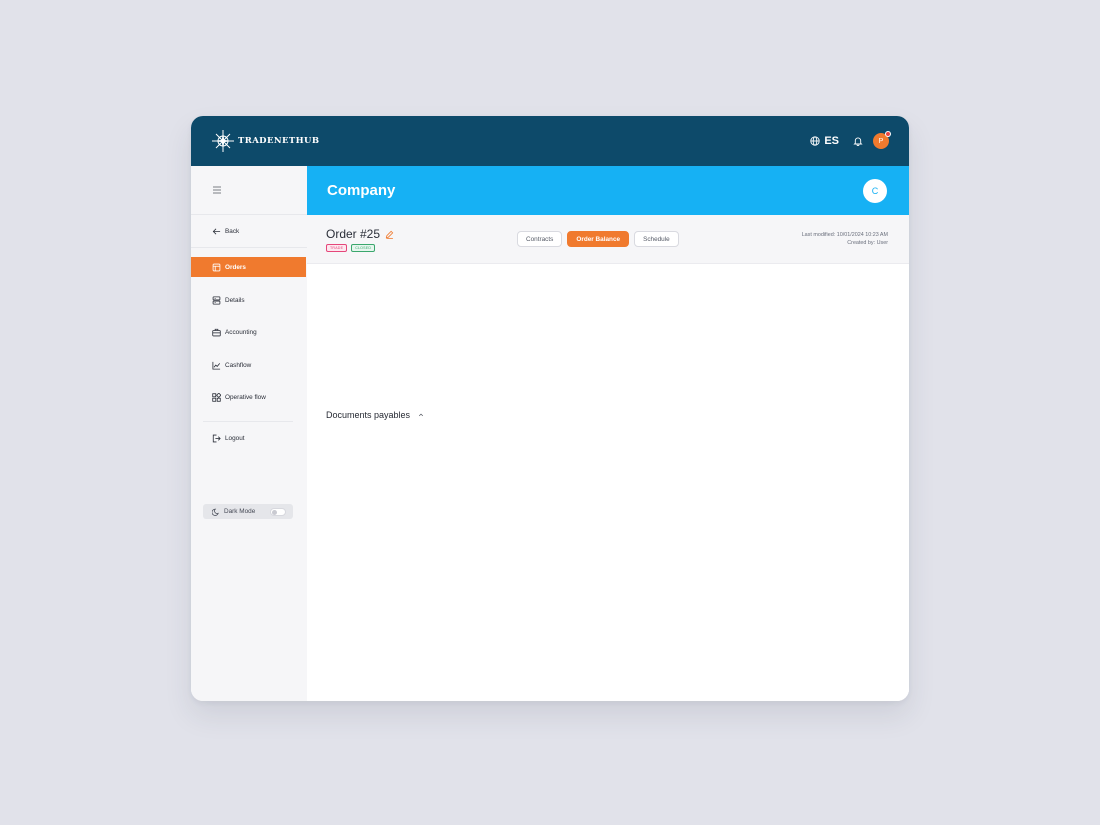  What do you see at coordinates (235, 267) in the screenshot?
I see `sidebar-item-label: Orders` at bounding box center [235, 267].